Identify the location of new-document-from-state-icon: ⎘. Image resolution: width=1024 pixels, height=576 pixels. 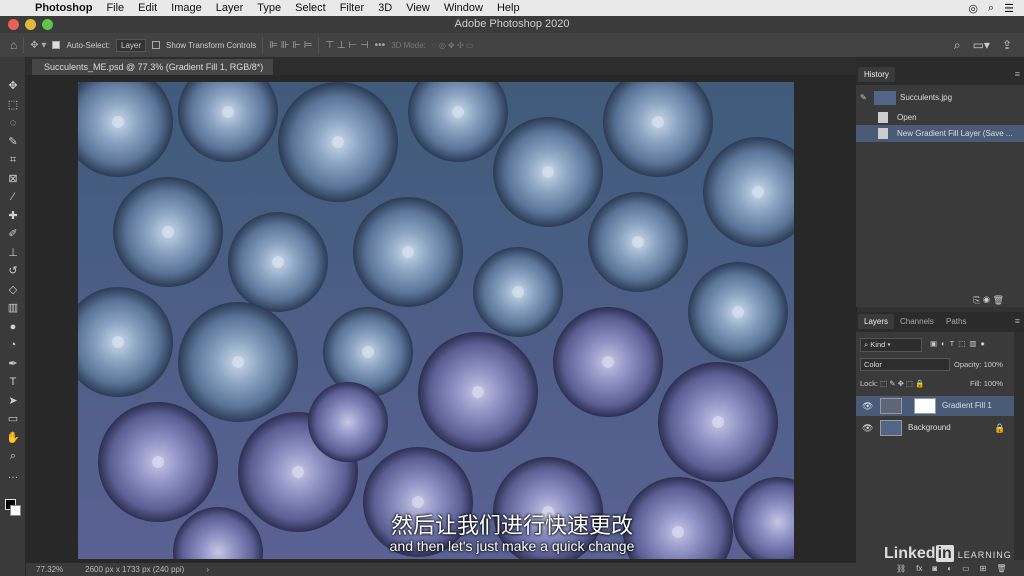
(976, 300).